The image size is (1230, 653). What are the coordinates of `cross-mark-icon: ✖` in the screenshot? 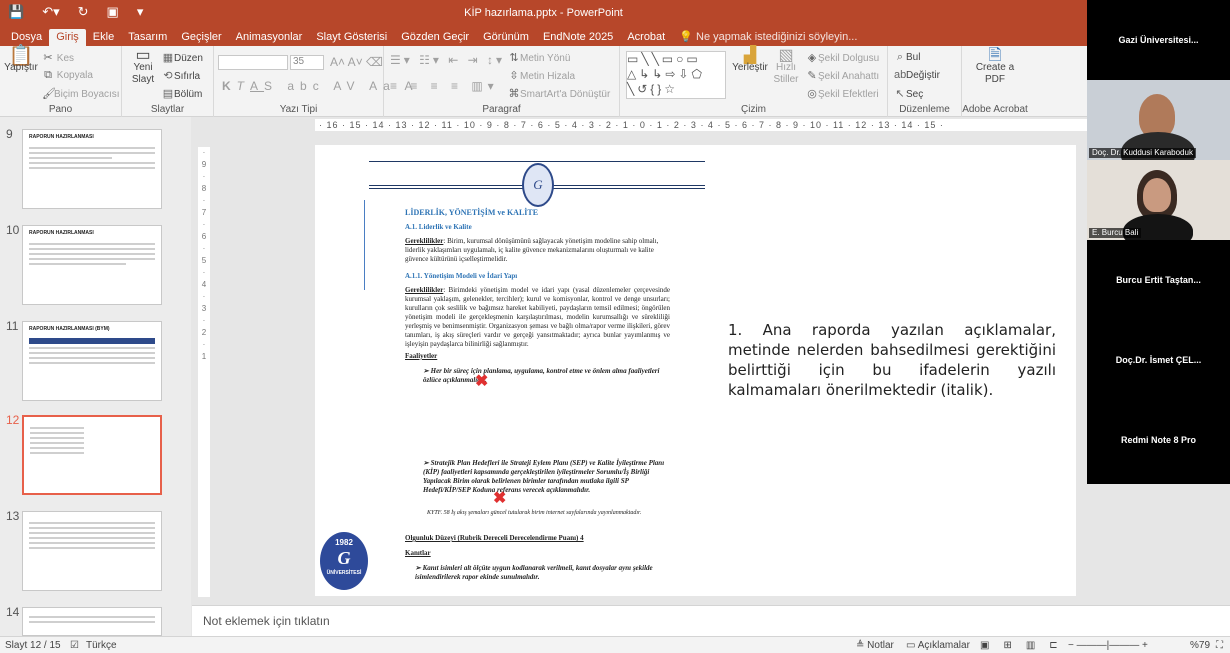 It's located at (482, 381).